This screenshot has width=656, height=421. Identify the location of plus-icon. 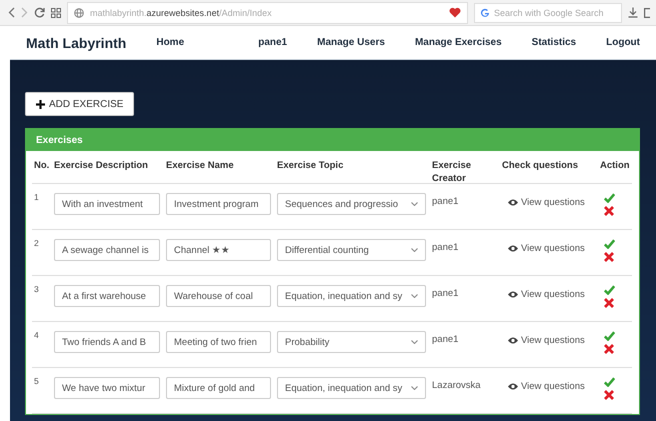
(40, 104).